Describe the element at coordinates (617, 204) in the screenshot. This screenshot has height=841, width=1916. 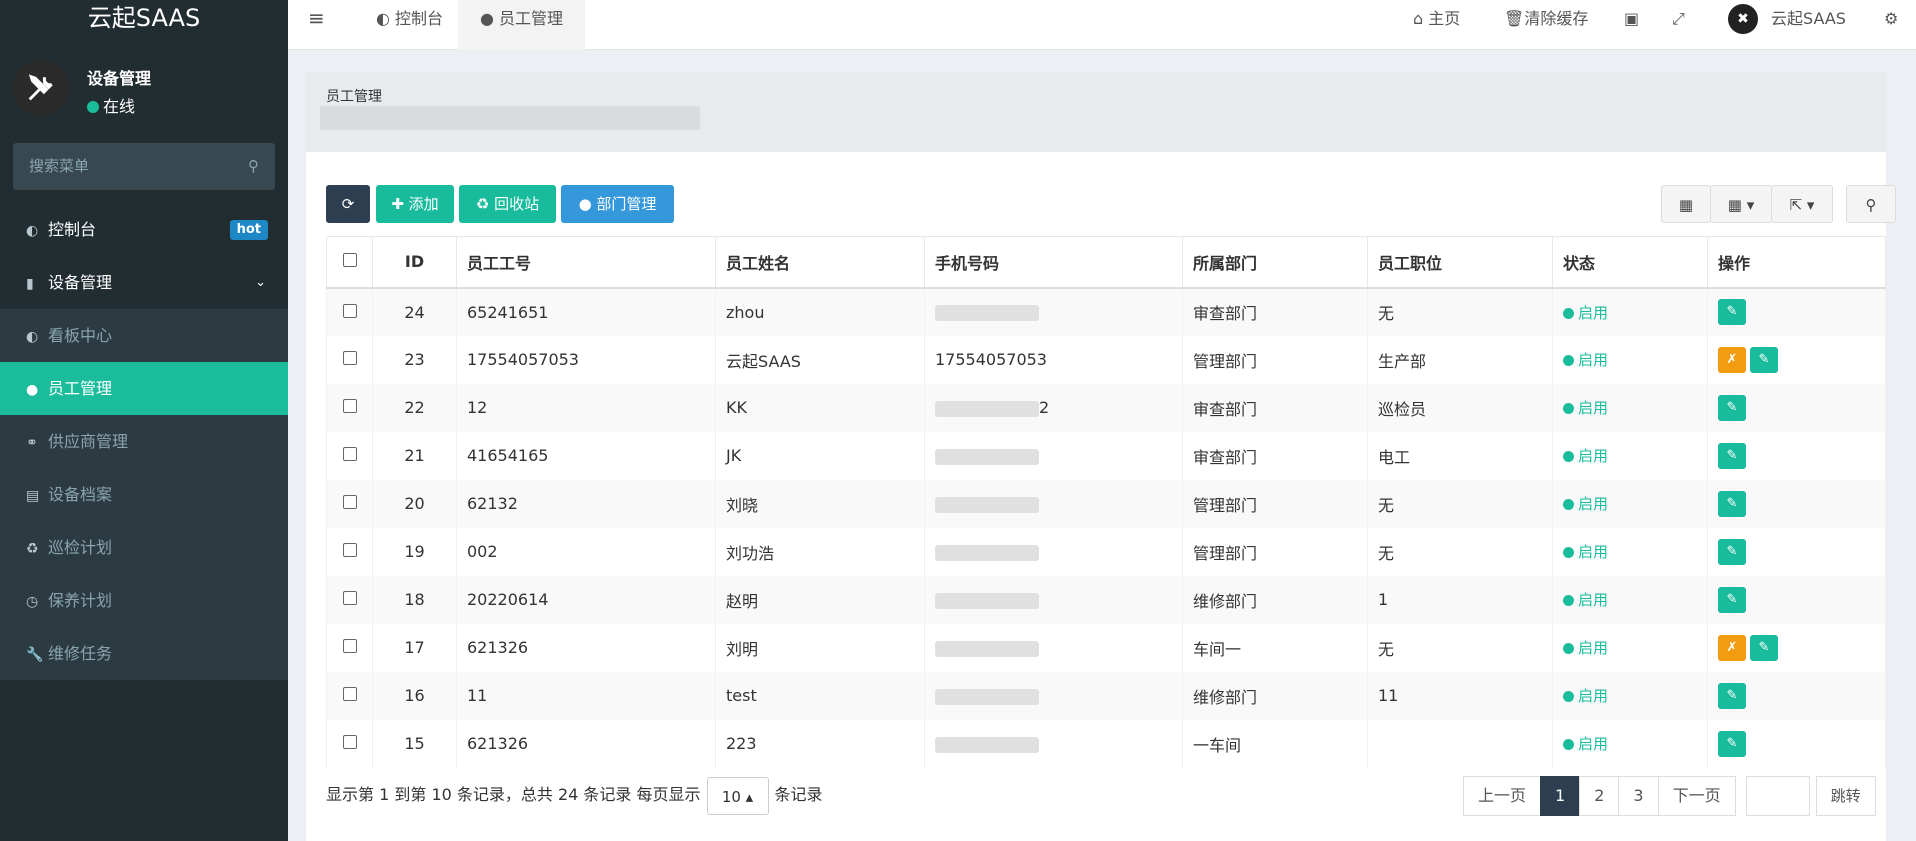
I see `dept-mgmt-button: ● 部门管理` at that location.